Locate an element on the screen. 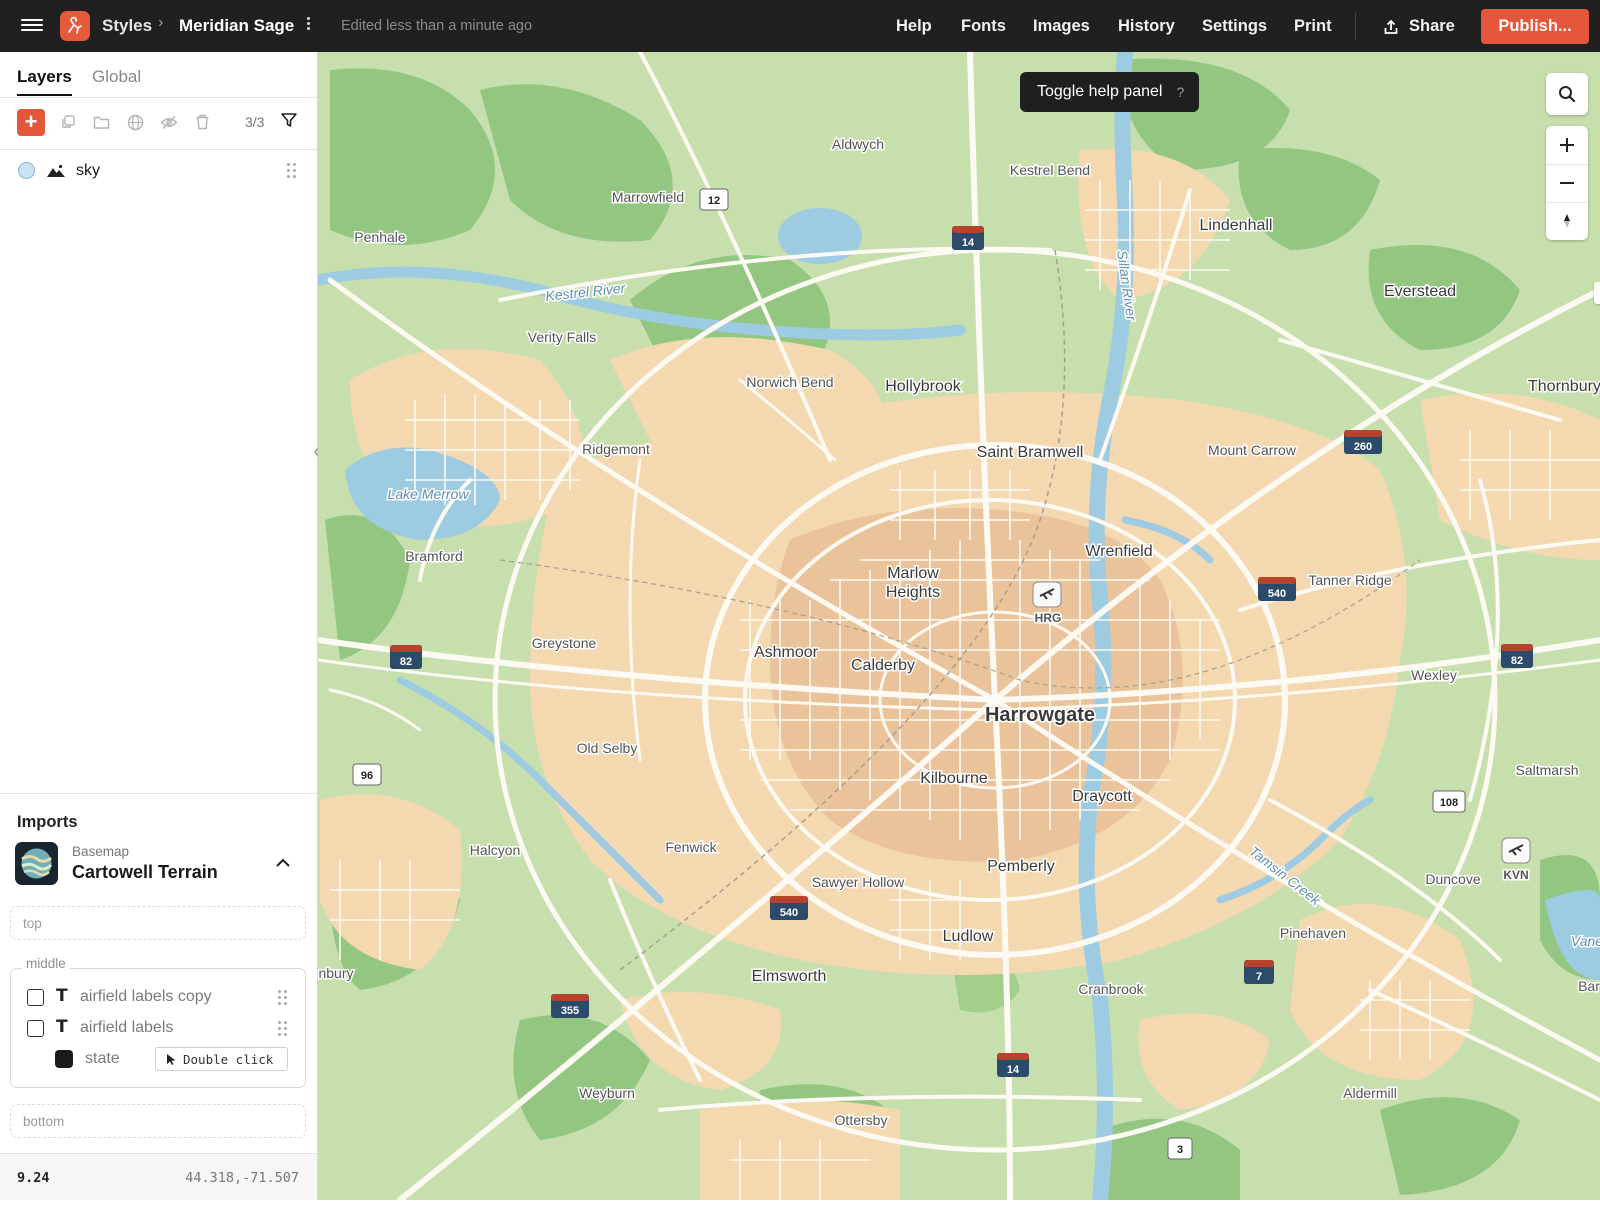 This screenshot has height=1205, width=1600. map-search-button is located at coordinates (1567, 94).